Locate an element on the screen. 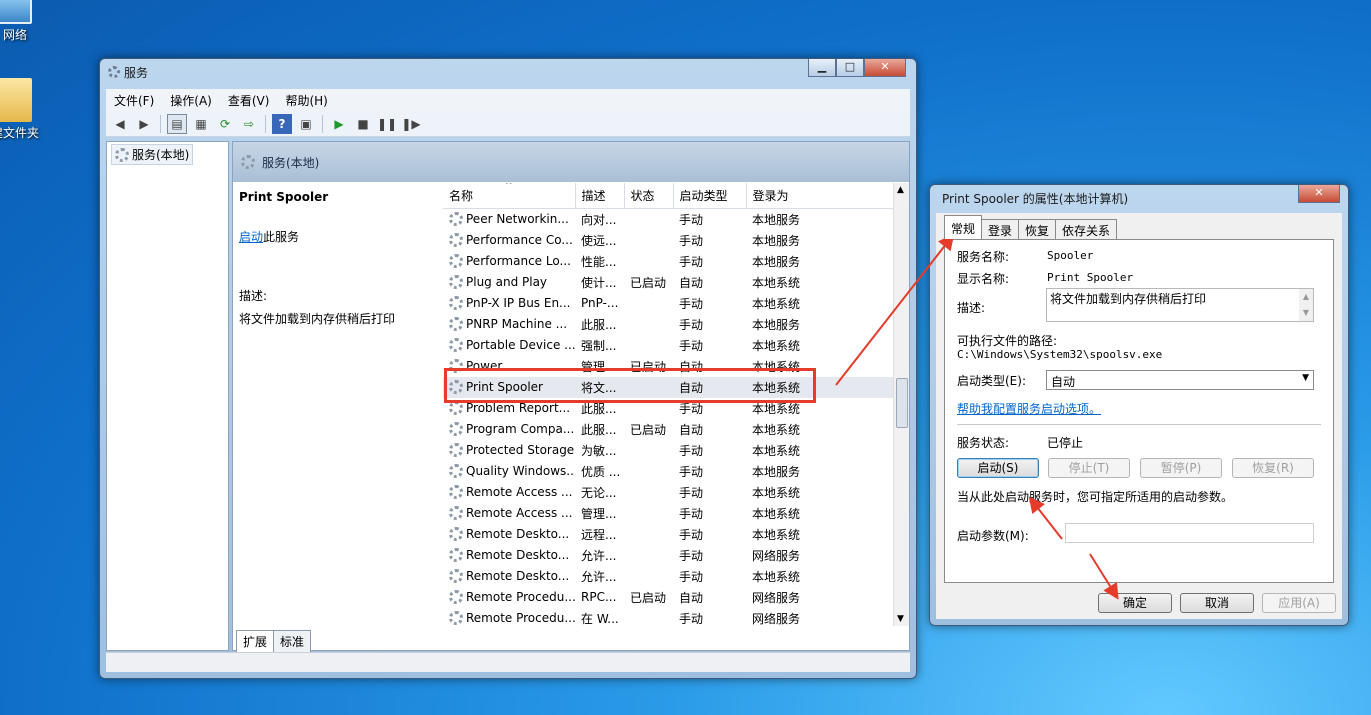 This screenshot has width=1371, height=715. back-arrow-icon: ◀ is located at coordinates (120, 124).